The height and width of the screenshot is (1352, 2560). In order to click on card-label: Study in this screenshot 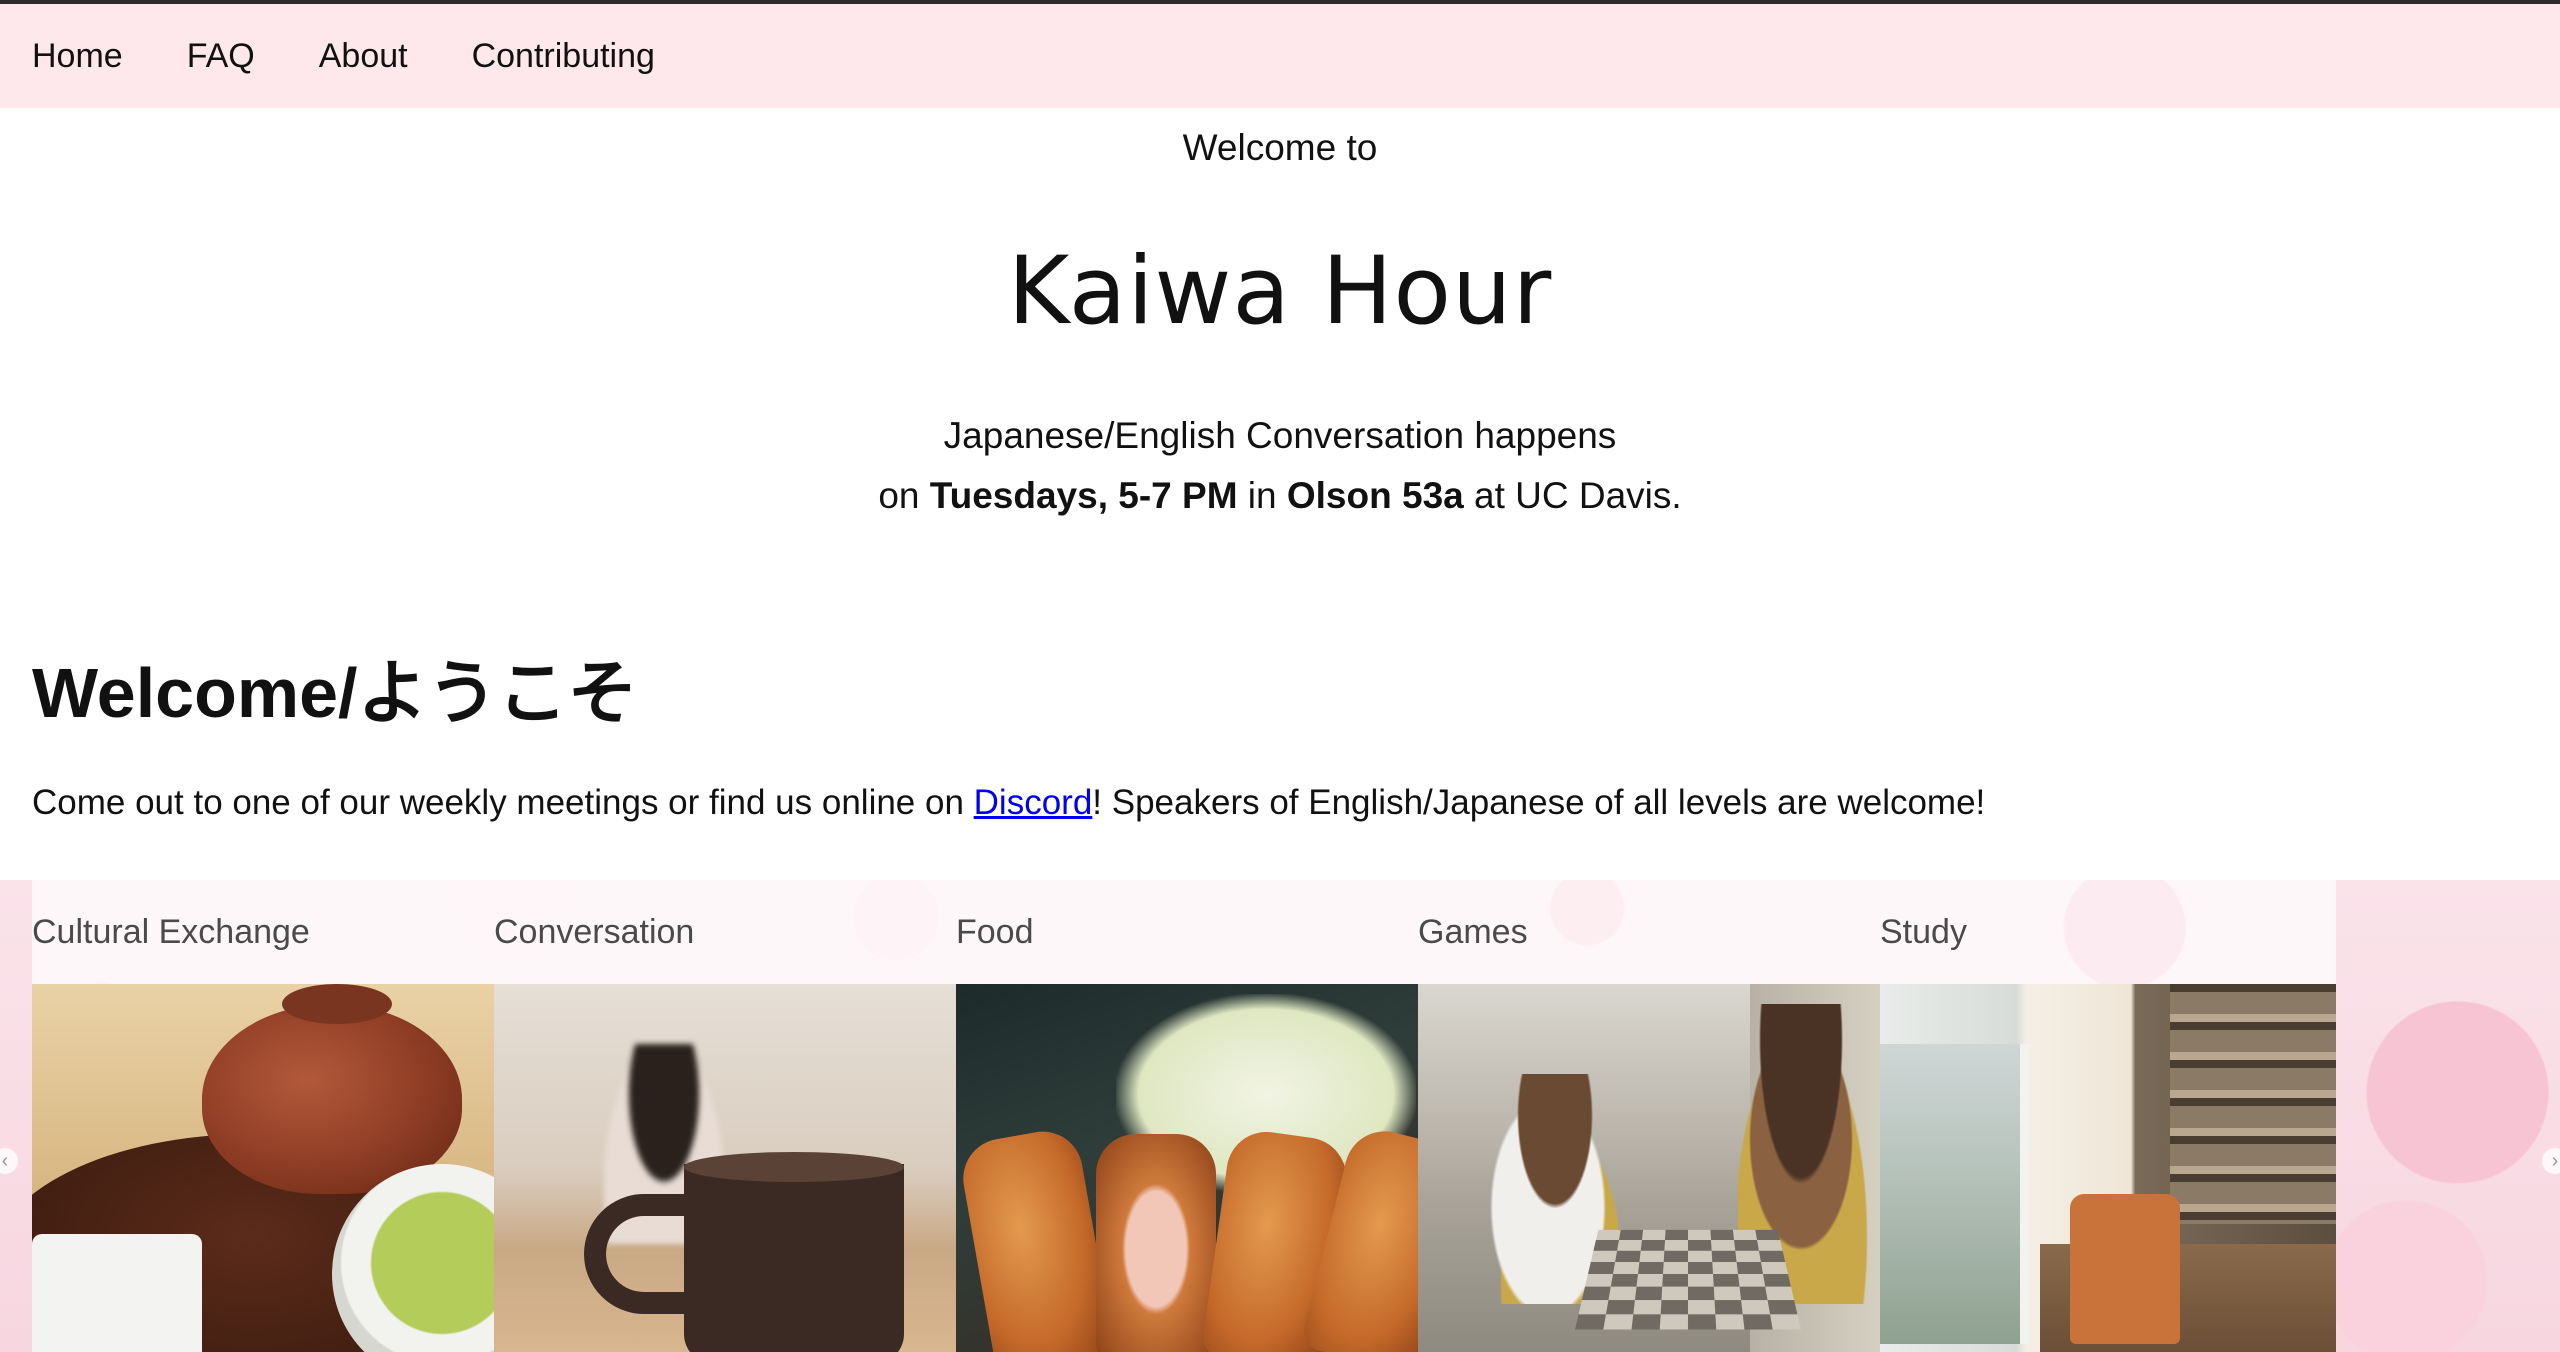, I will do `click(2108, 932)`.